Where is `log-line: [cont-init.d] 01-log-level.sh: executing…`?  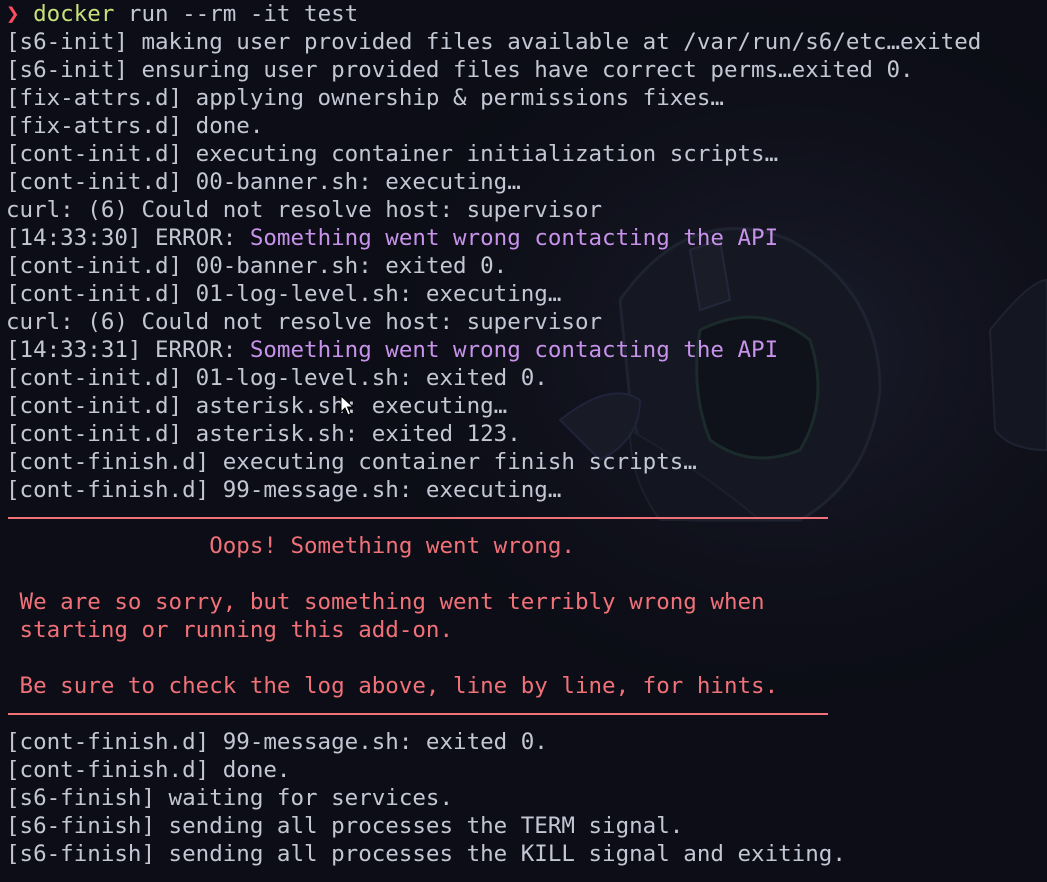 log-line: [cont-init.d] 01-log-level.sh: executing… is located at coordinates (284, 294).